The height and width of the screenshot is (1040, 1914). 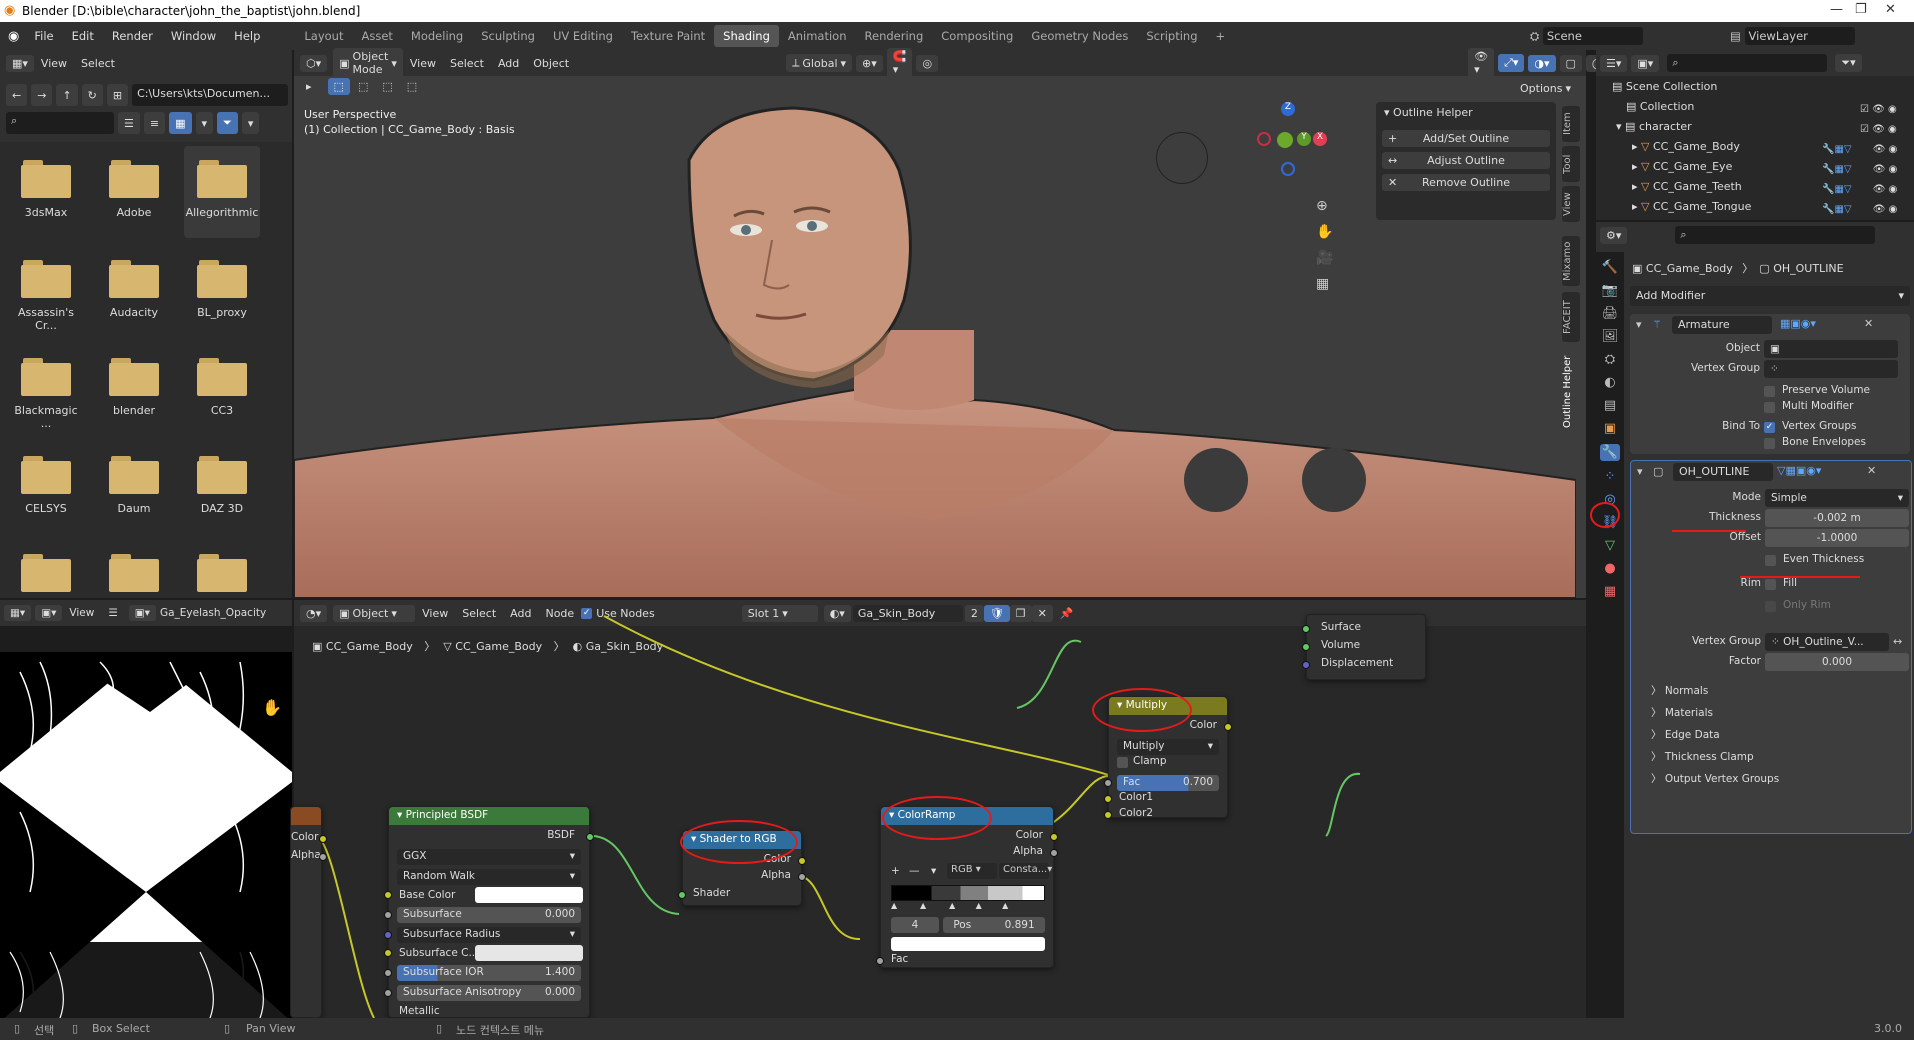 I want to click on tab-sculpting: Sculpting, so click(x=508, y=36).